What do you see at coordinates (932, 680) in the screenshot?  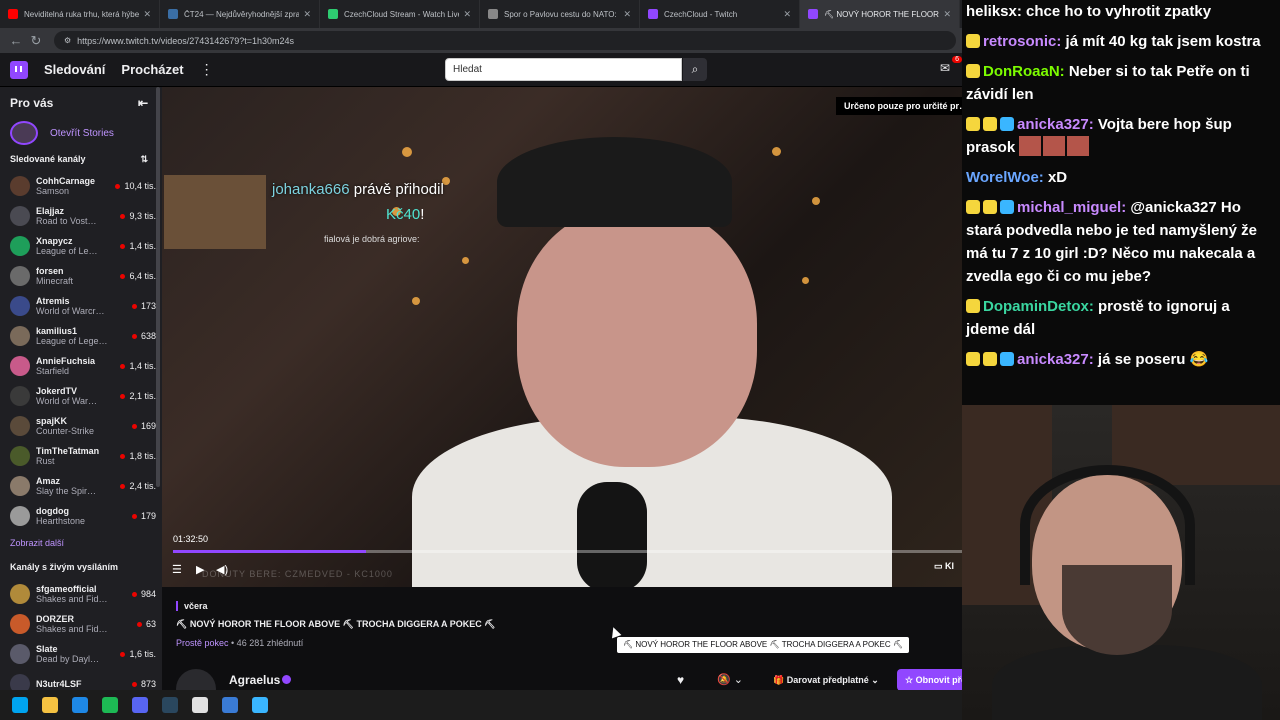 I see `renew-sub-button: ☆ Obnovit předplatné` at bounding box center [932, 680].